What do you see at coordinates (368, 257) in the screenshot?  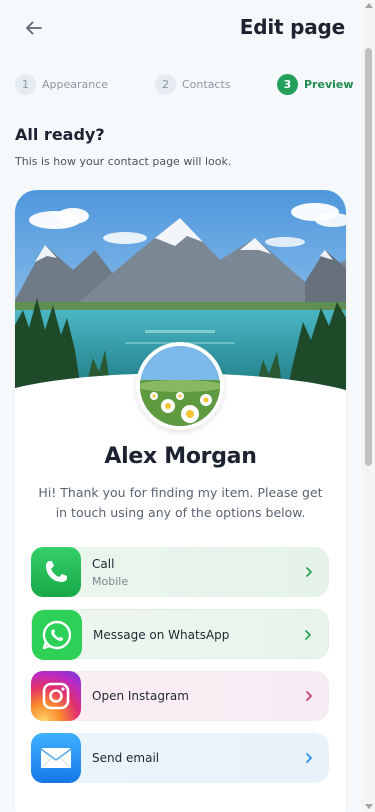 I see `scrollbar-thumb` at bounding box center [368, 257].